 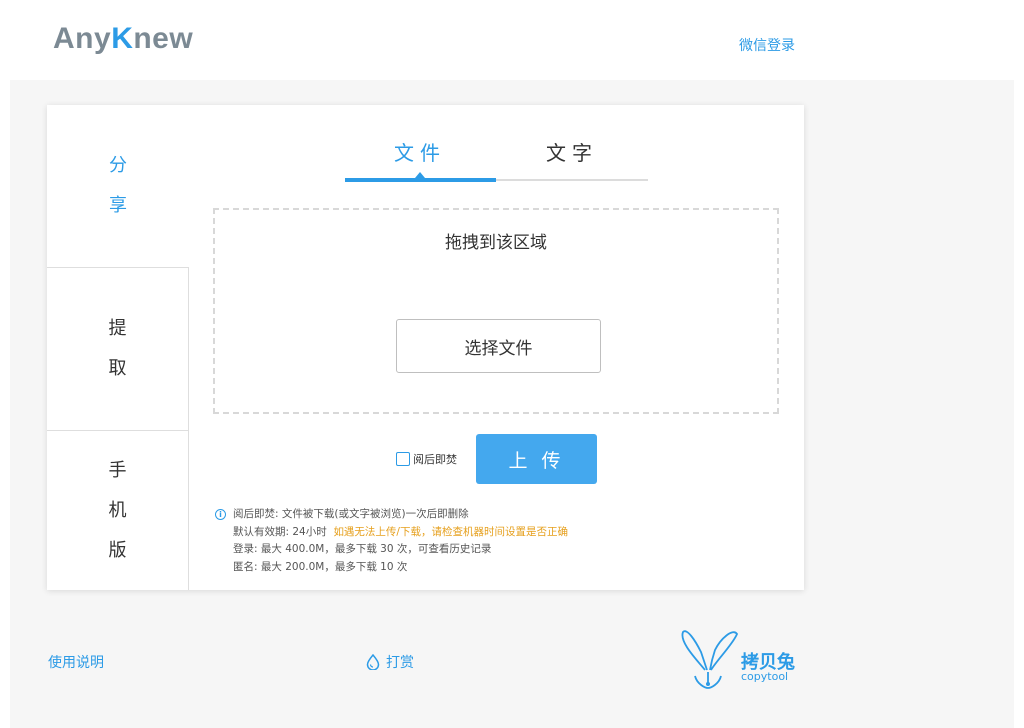 I want to click on choose-file-button: 选择文件, so click(x=498, y=346).